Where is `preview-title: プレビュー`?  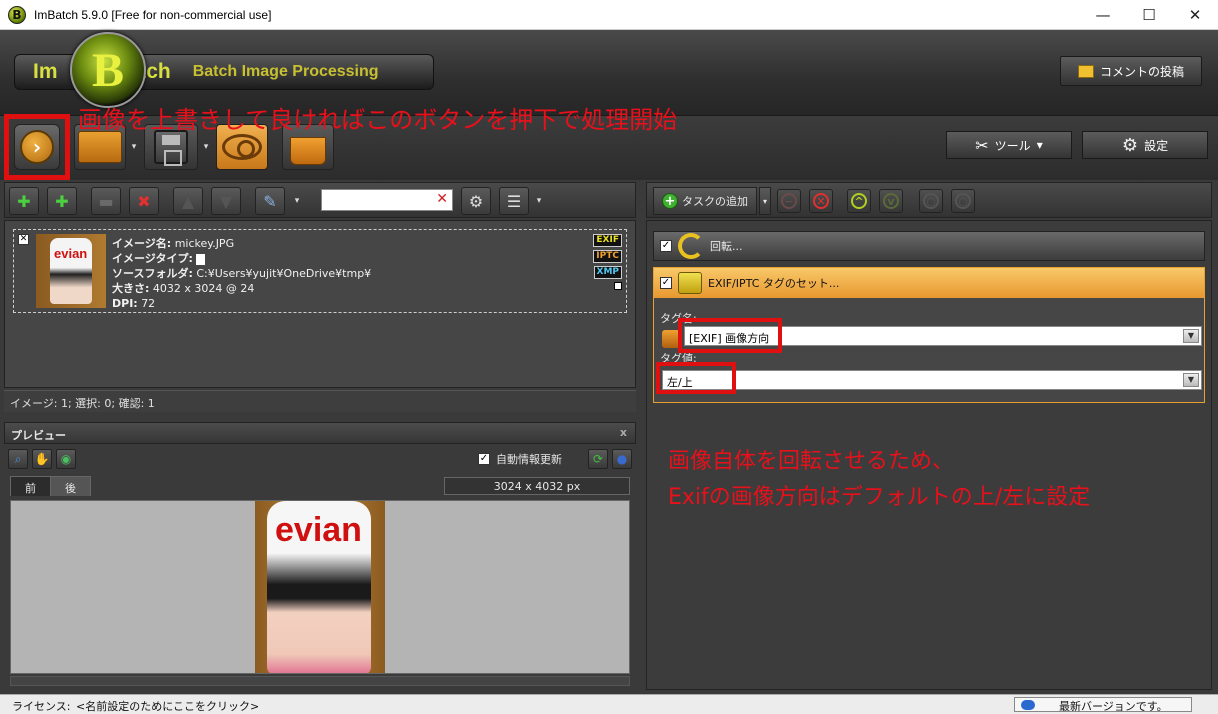 preview-title: プレビュー is located at coordinates (38, 435).